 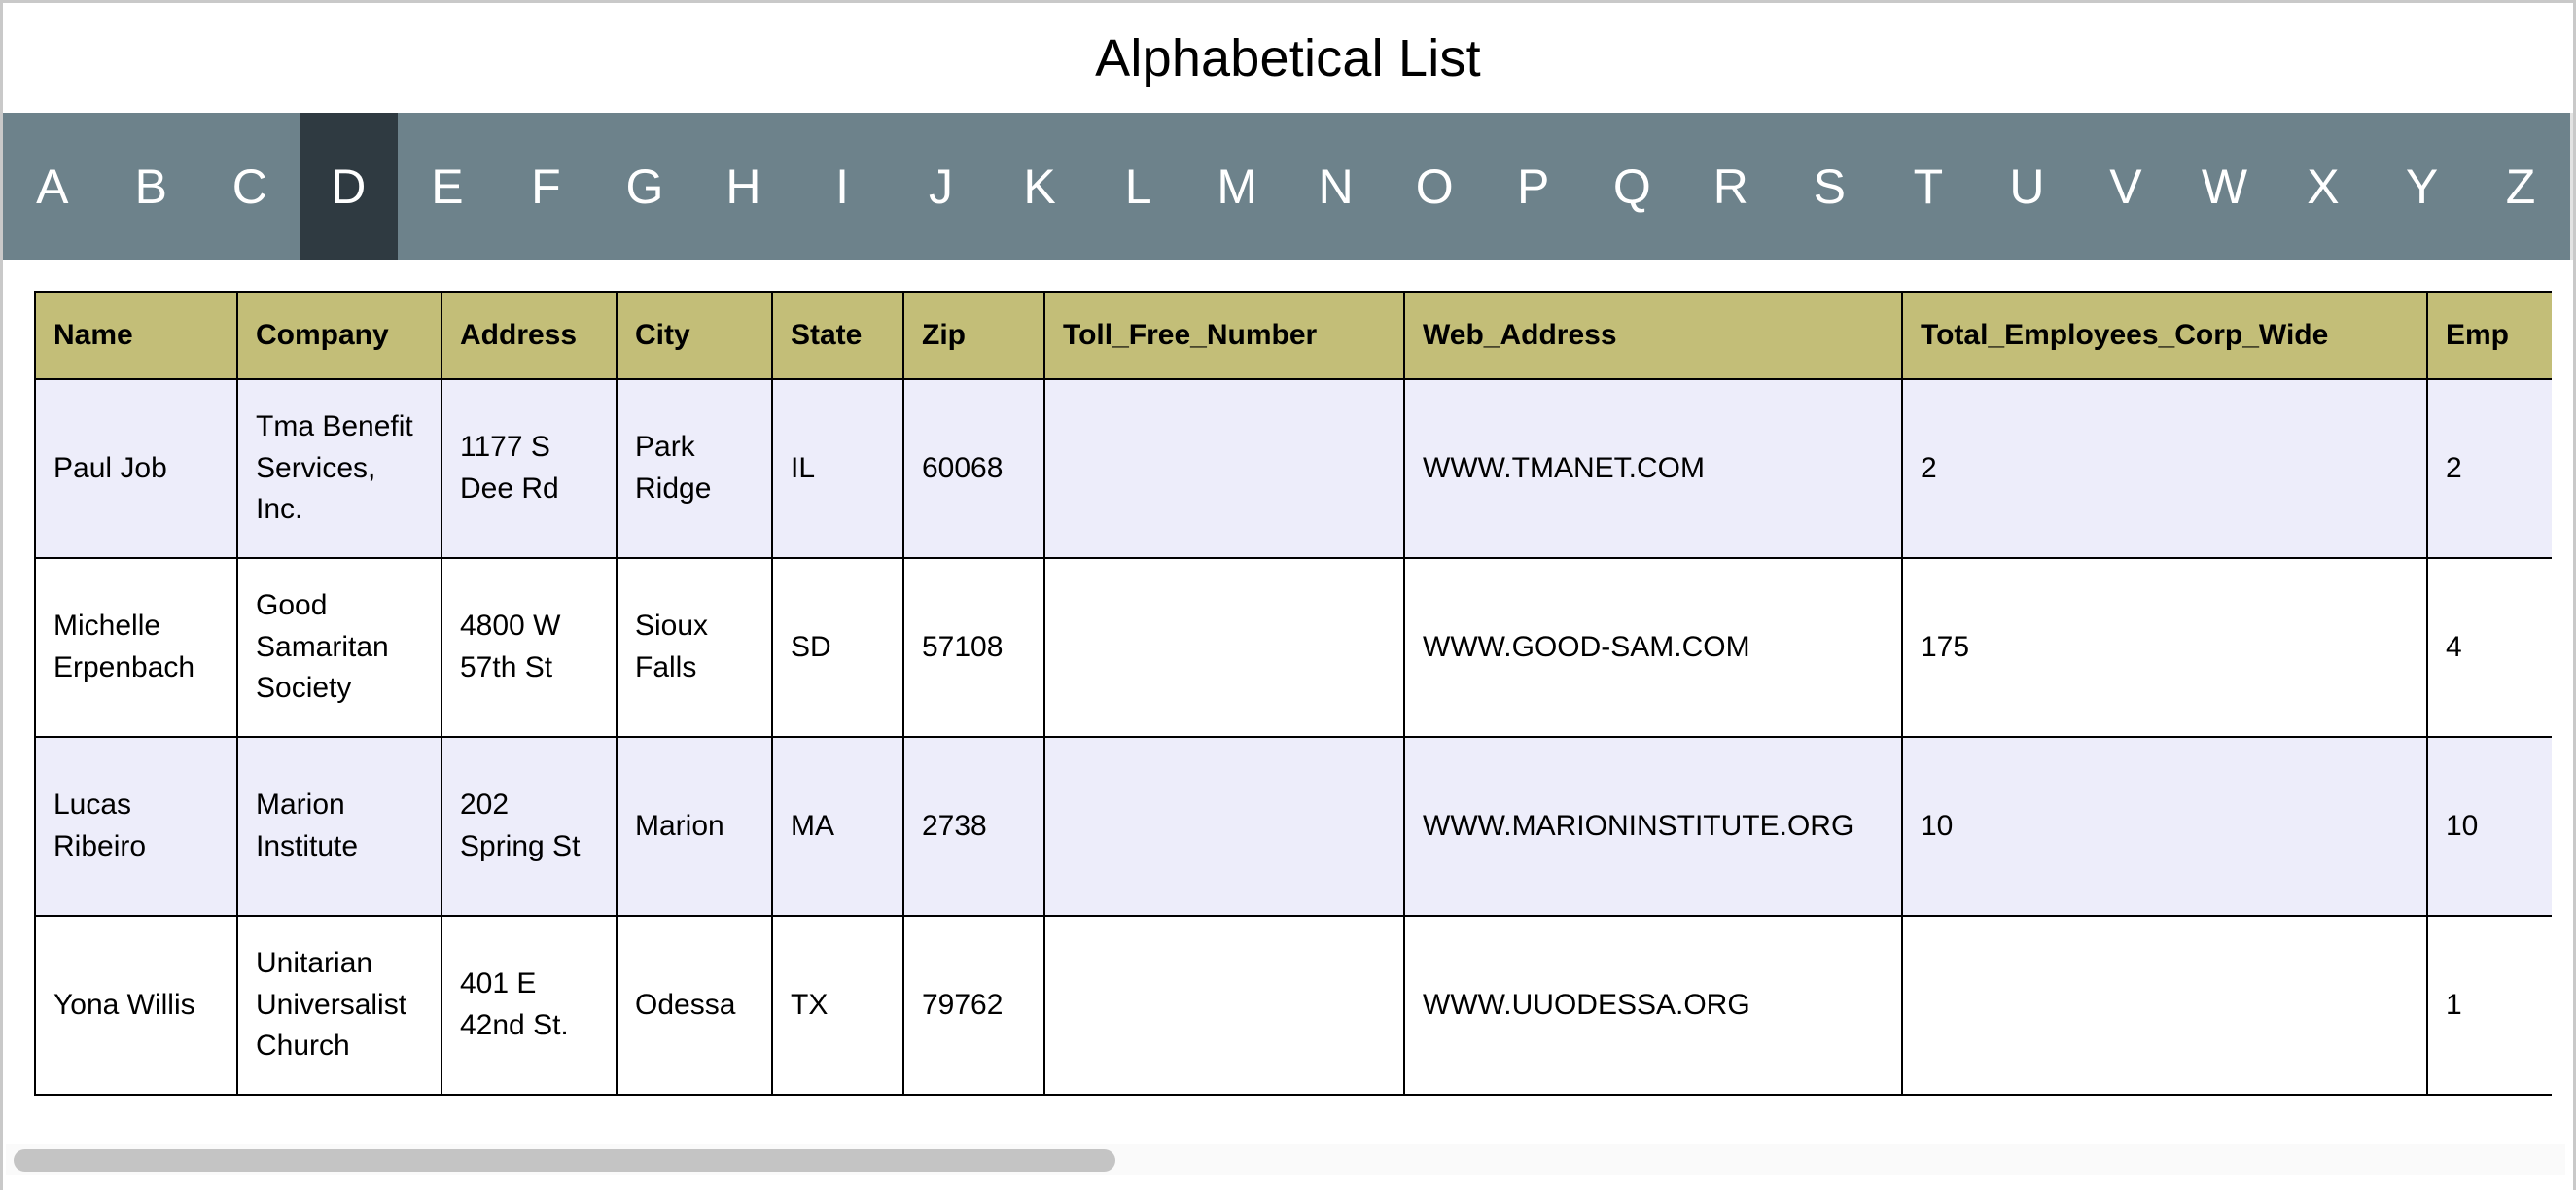 What do you see at coordinates (694, 1005) in the screenshot?
I see `cell-city: Odessa` at bounding box center [694, 1005].